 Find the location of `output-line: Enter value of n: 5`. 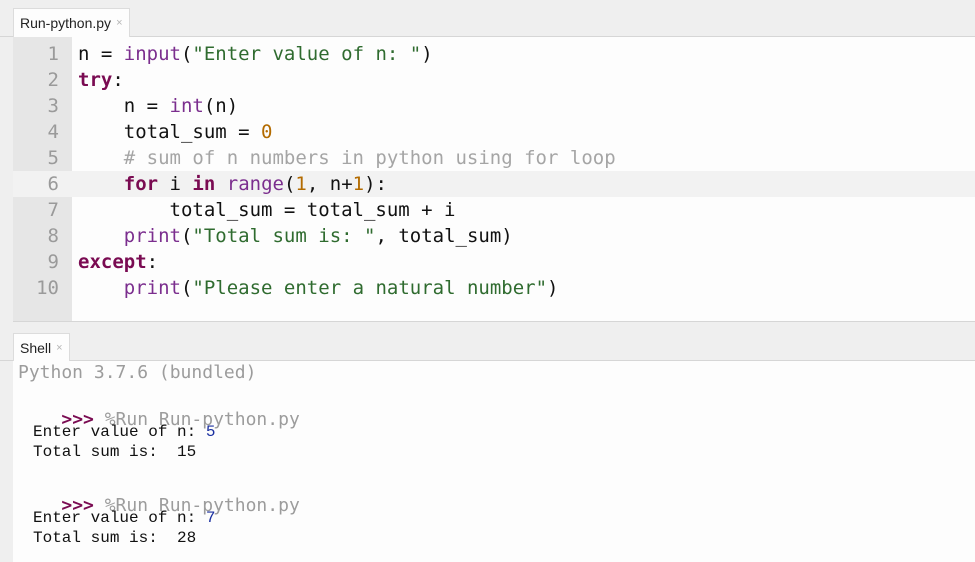

output-line: Enter value of n: 5 is located at coordinates (124, 432).